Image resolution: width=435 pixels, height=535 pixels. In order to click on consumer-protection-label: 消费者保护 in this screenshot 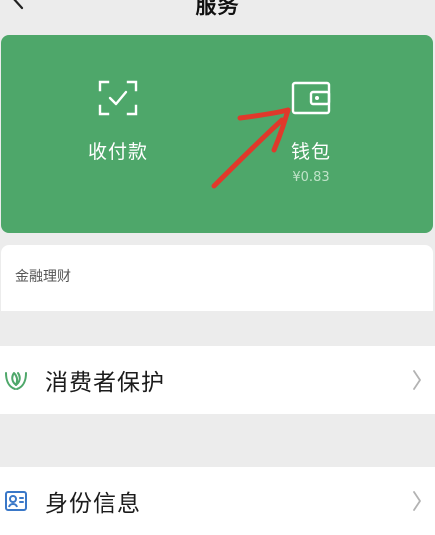, I will do `click(105, 383)`.